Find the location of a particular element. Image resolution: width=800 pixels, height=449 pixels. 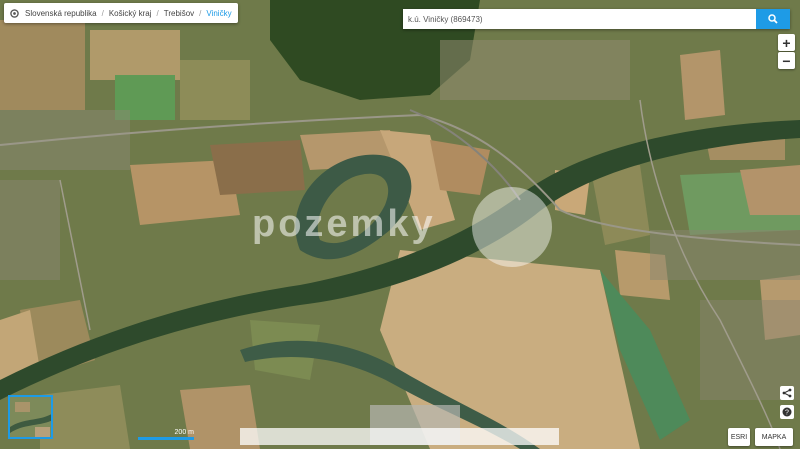

layer-mapka-button: MAPKA is located at coordinates (774, 437).